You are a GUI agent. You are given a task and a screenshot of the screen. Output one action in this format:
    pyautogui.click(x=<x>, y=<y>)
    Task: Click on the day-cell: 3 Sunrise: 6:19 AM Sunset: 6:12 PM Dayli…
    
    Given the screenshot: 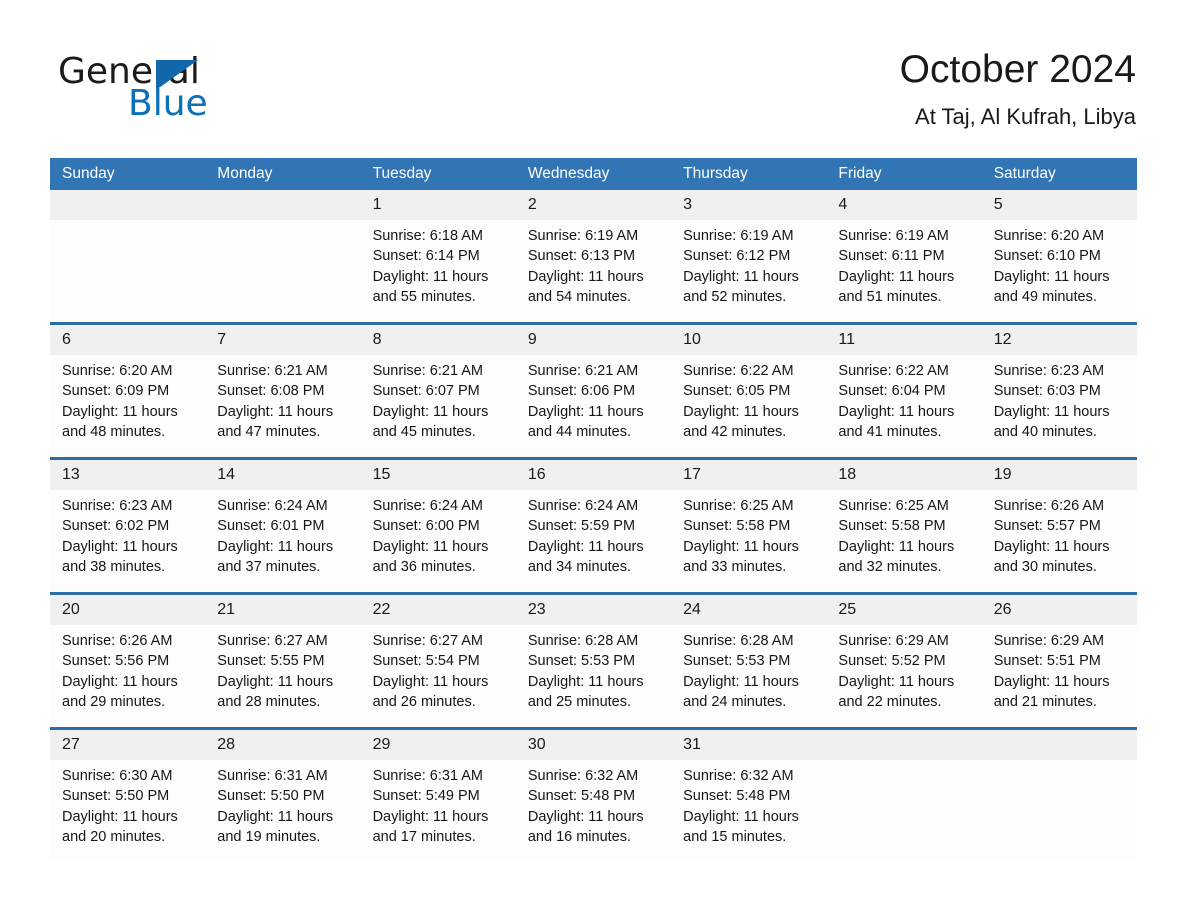 What is the action you would take?
    pyautogui.click(x=749, y=256)
    